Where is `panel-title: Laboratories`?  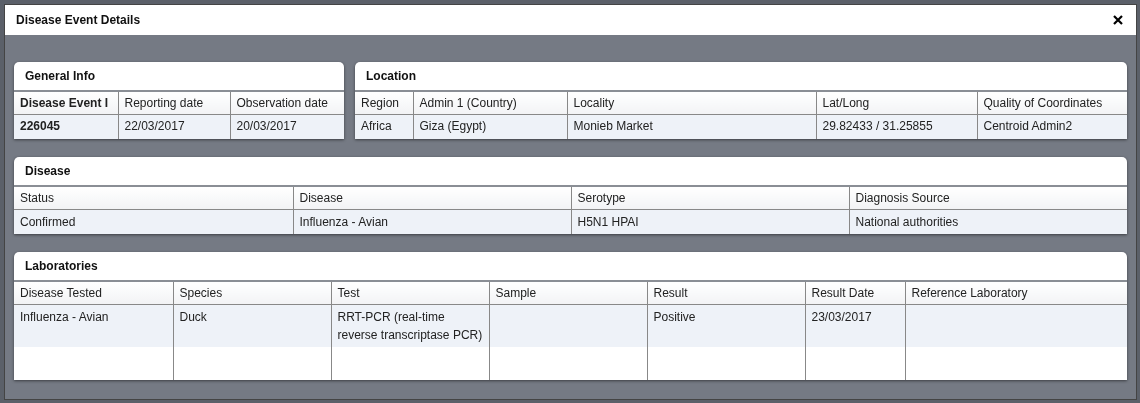
panel-title: Laboratories is located at coordinates (61, 266).